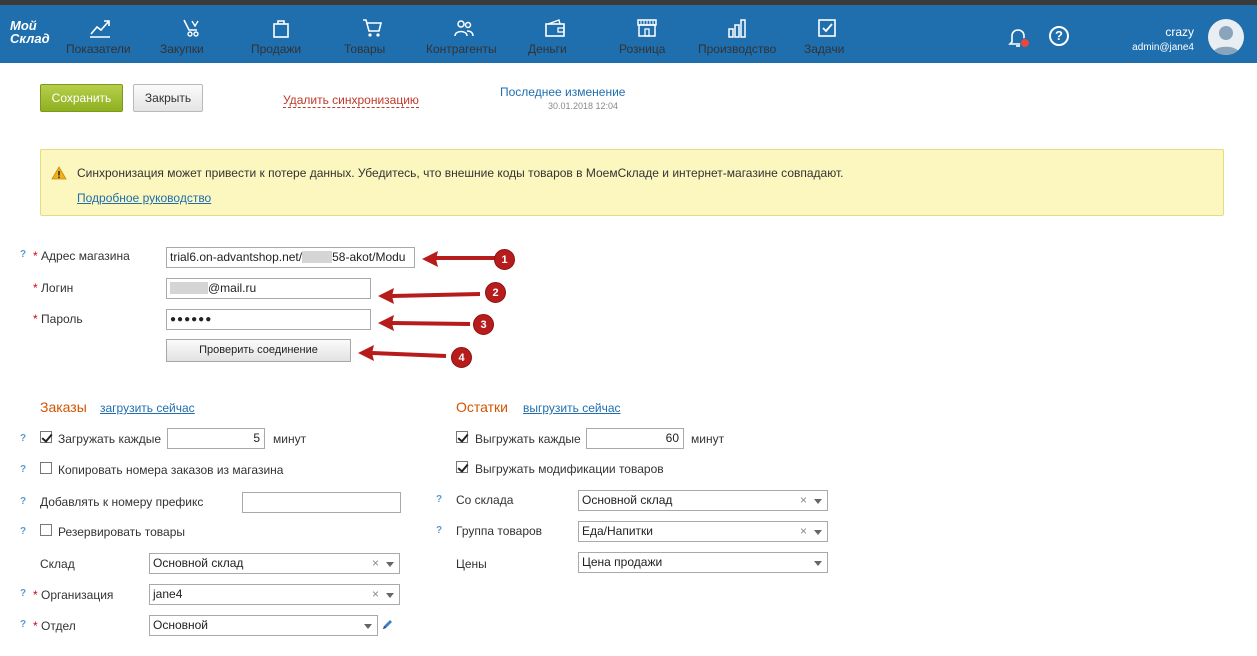 The height and width of the screenshot is (656, 1257). I want to click on organization-select: jane4 ×, so click(274, 594).